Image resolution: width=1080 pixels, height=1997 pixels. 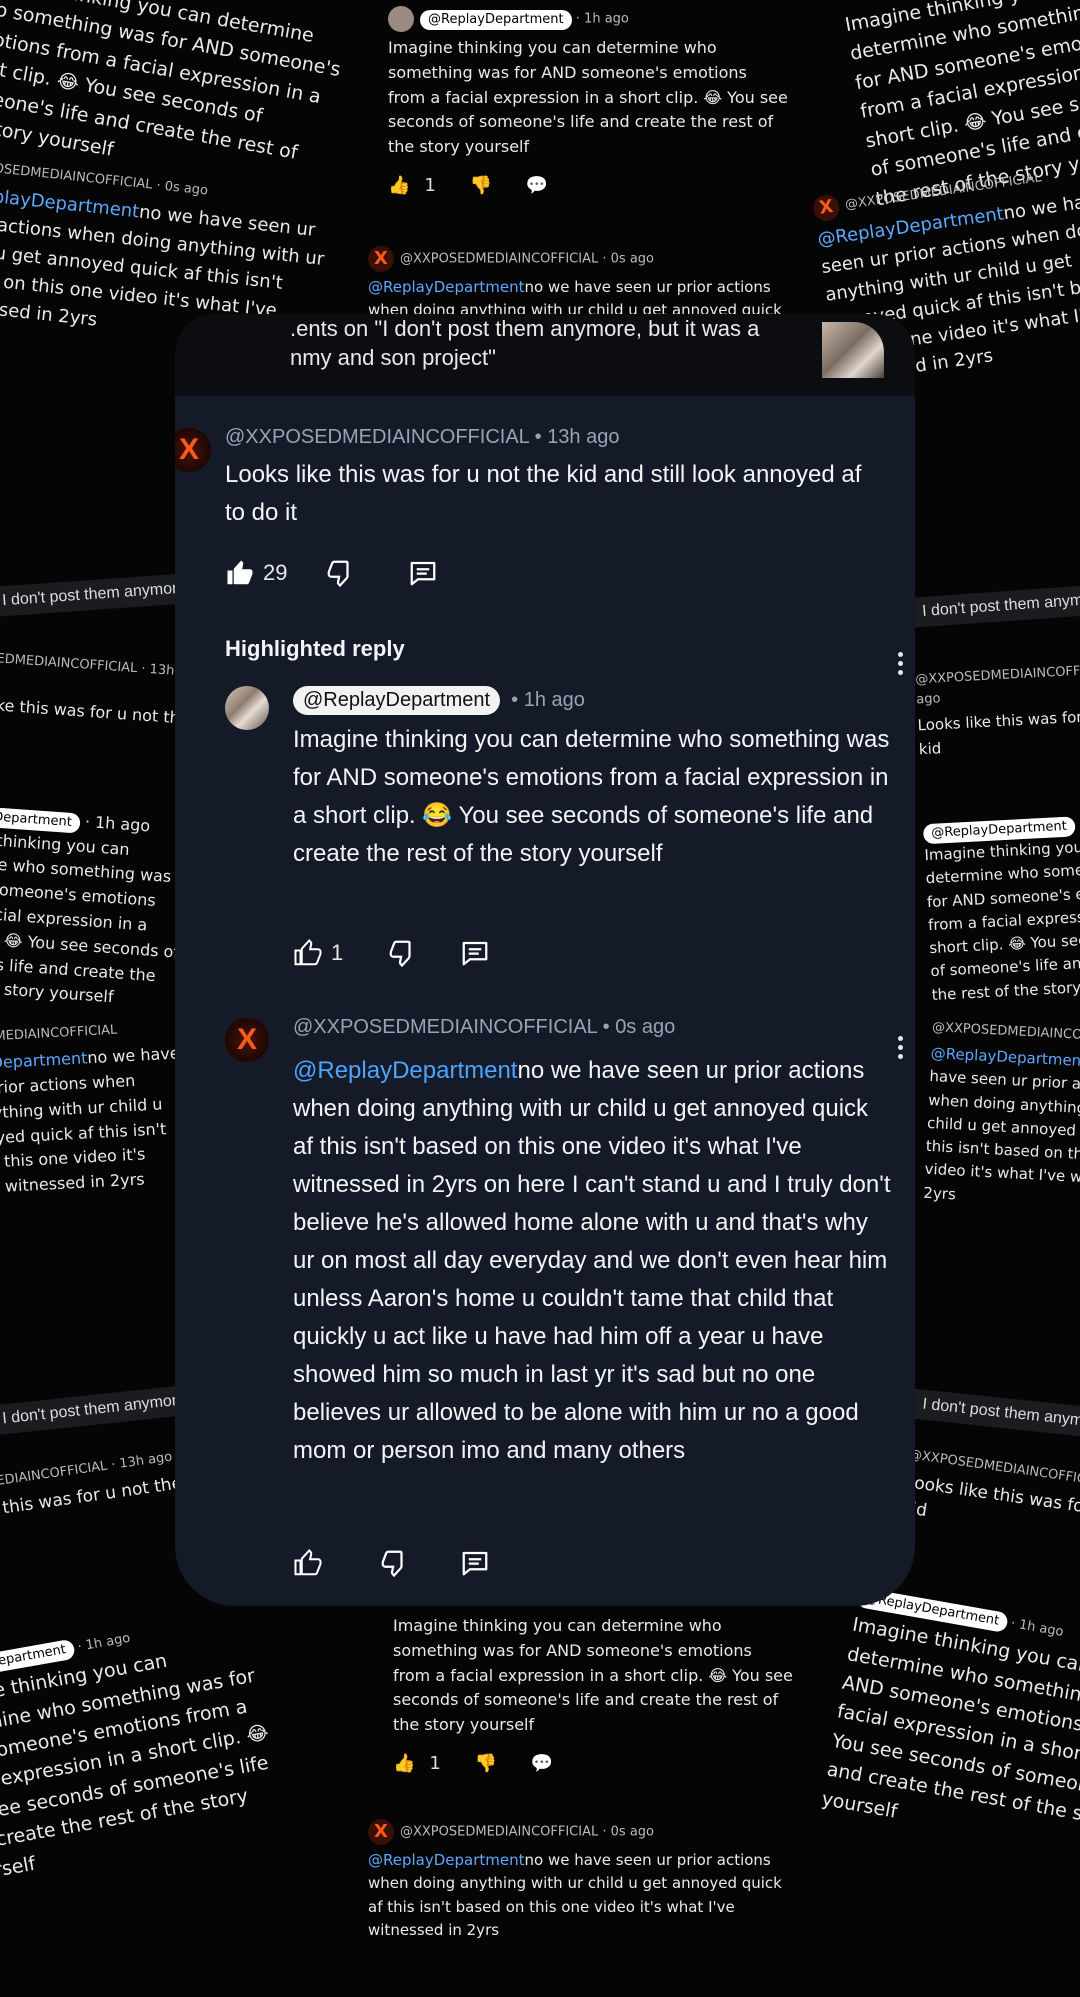 I want to click on reply-actions: 1, so click(x=392, y=953).